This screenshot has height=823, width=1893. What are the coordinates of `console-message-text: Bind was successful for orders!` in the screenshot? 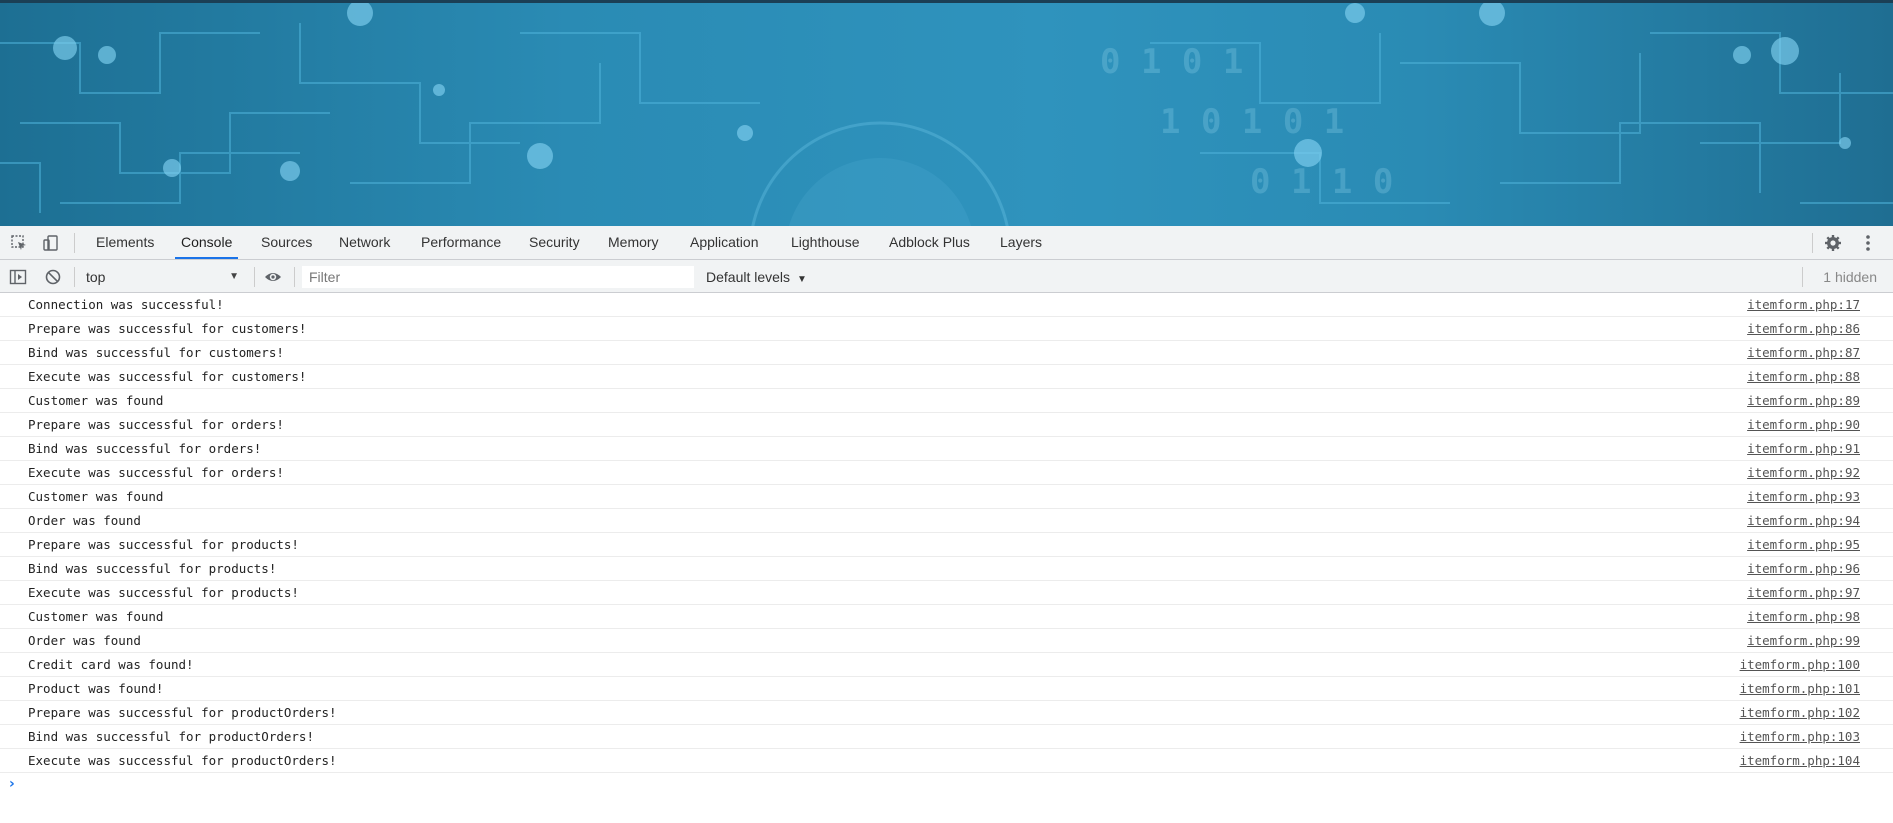 It's located at (145, 448).